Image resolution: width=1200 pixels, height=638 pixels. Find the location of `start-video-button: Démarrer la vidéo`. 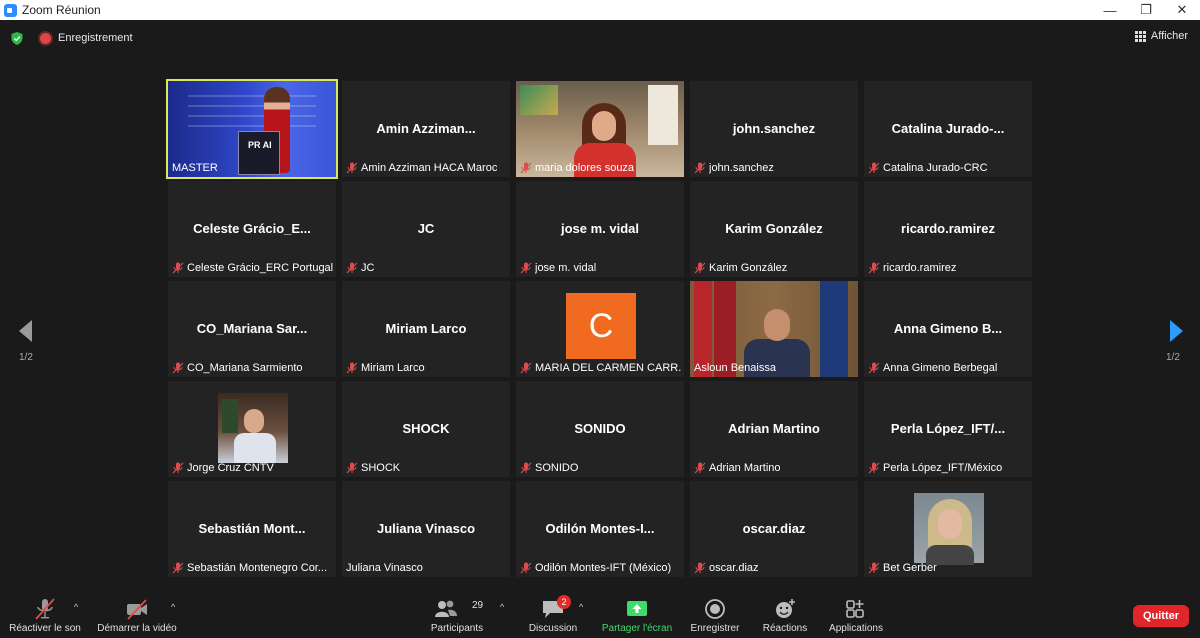

start-video-button: Démarrer la vidéo is located at coordinates (137, 613).